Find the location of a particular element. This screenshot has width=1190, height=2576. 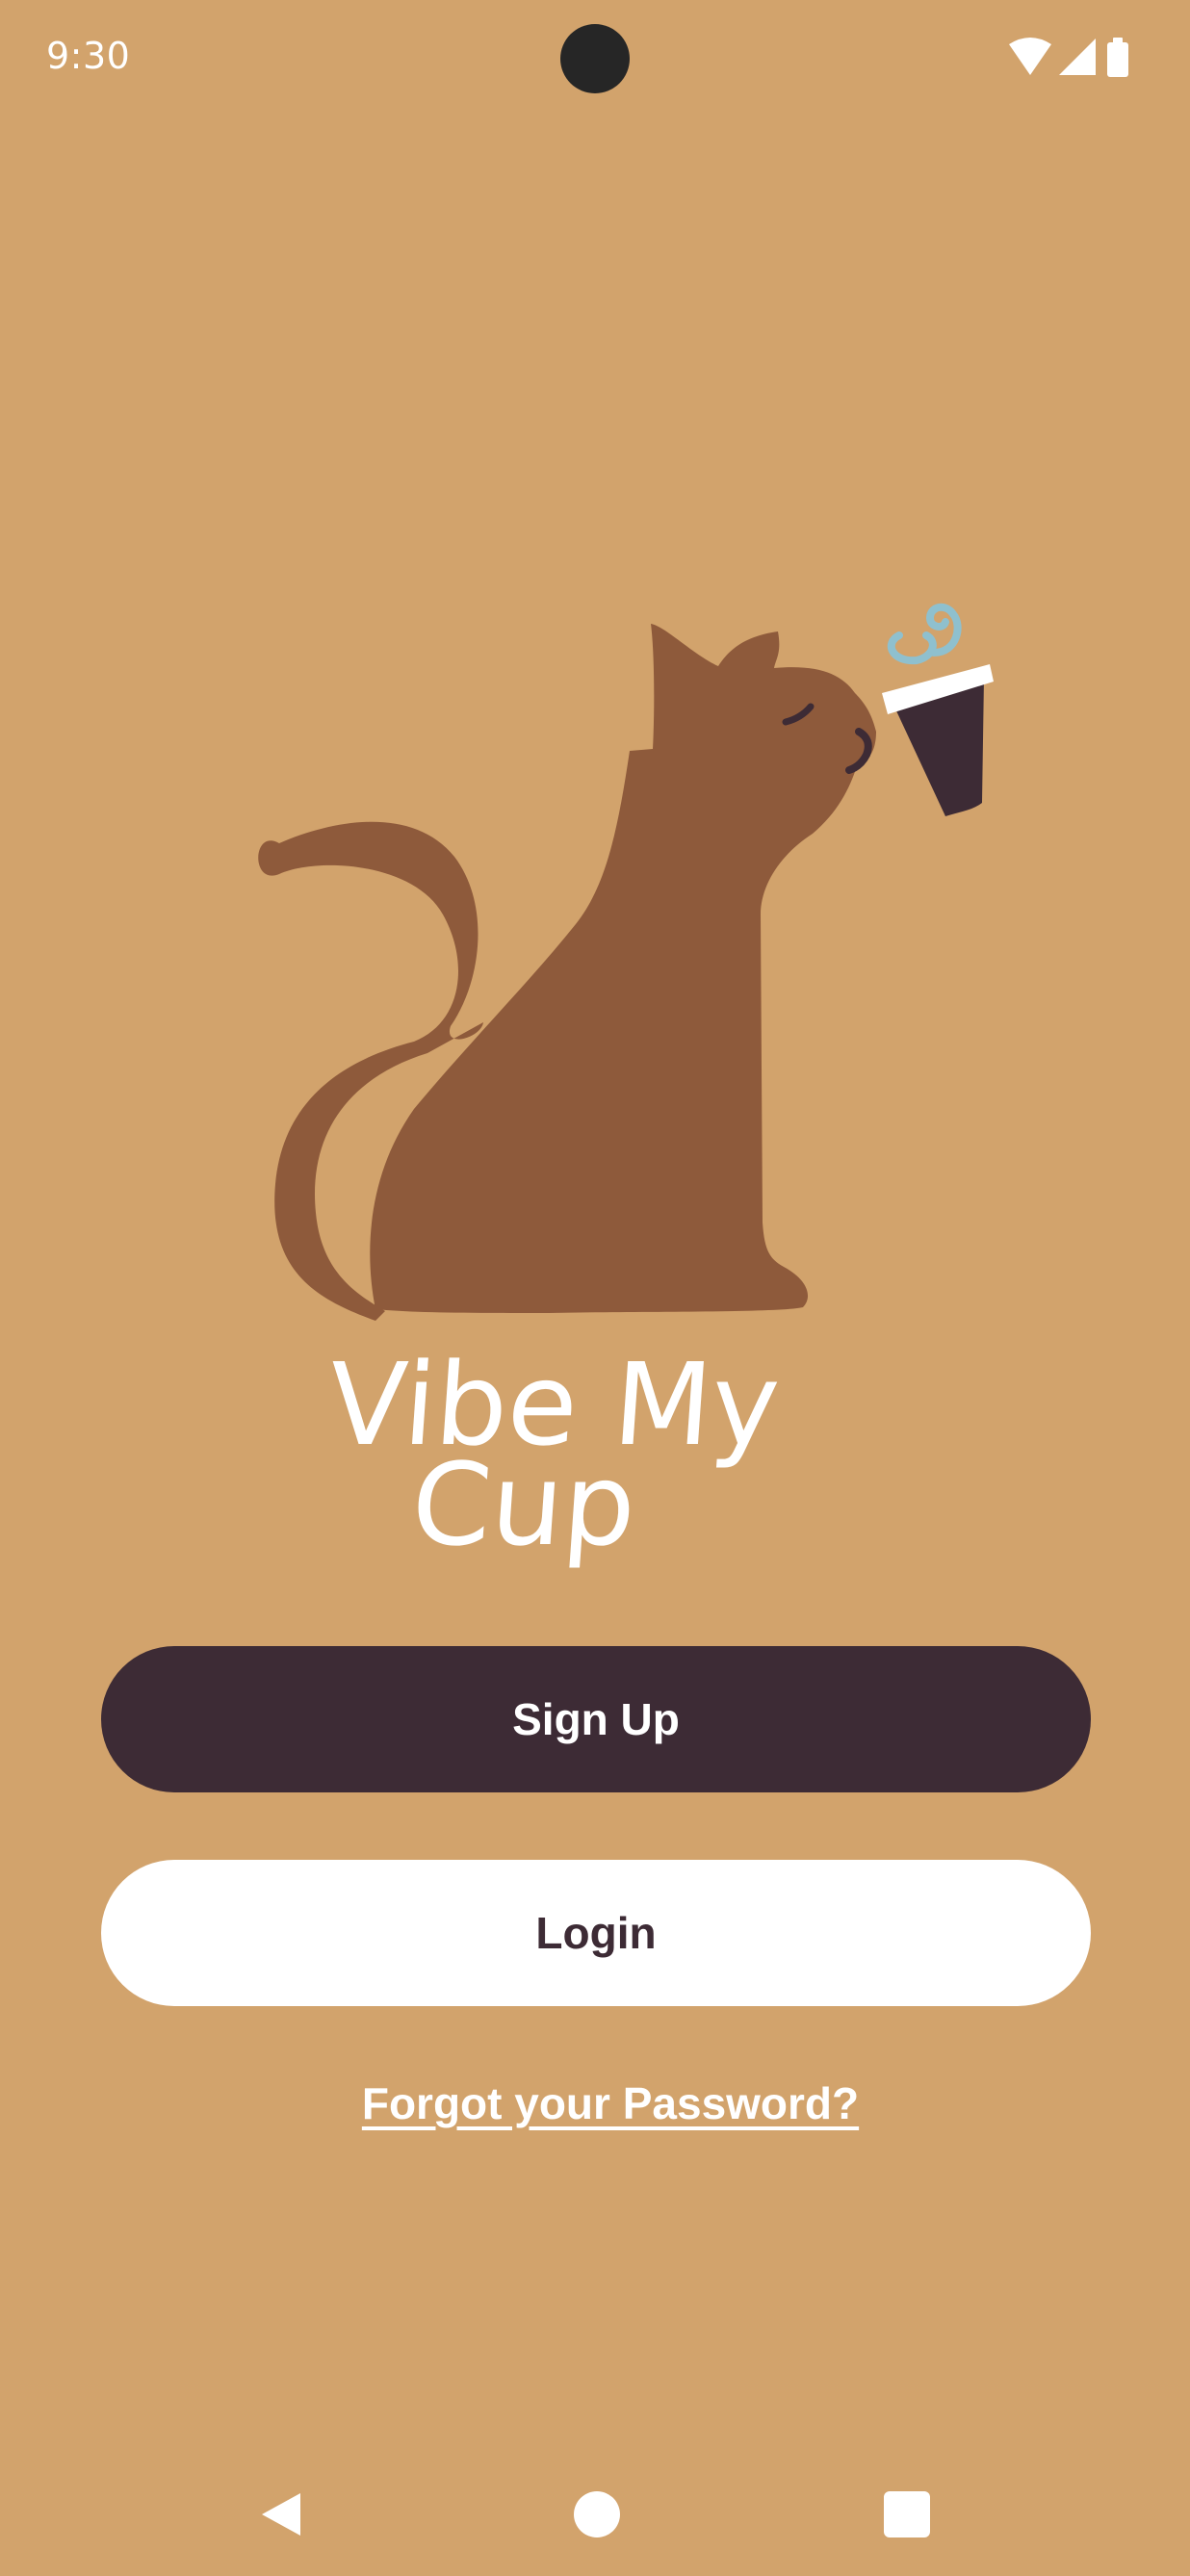

navigation-bar is located at coordinates (595, 2520).